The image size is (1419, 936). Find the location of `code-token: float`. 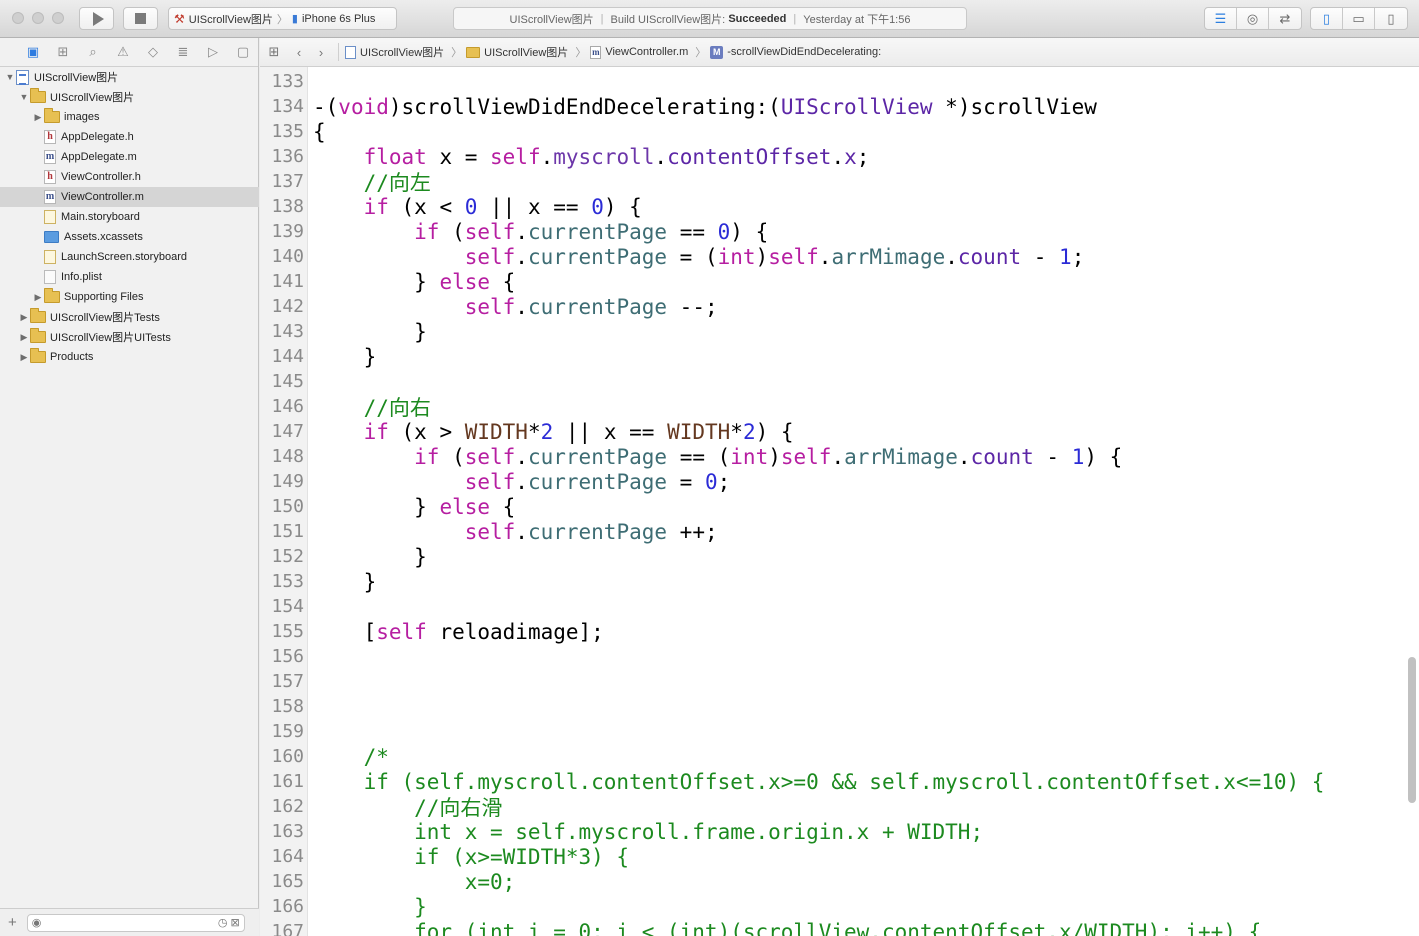

code-token: float is located at coordinates (395, 156).